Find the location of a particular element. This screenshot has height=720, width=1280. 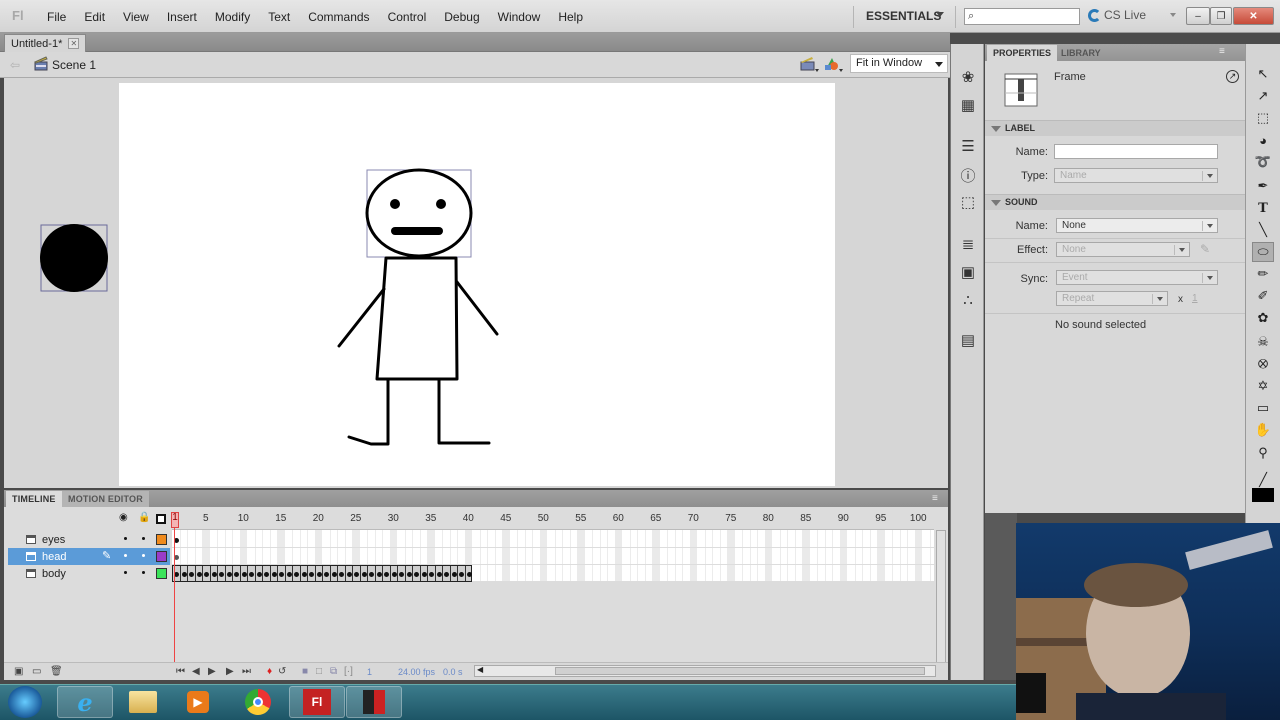

elapsed-time-readout: 0.0 s is located at coordinates (453, 672).